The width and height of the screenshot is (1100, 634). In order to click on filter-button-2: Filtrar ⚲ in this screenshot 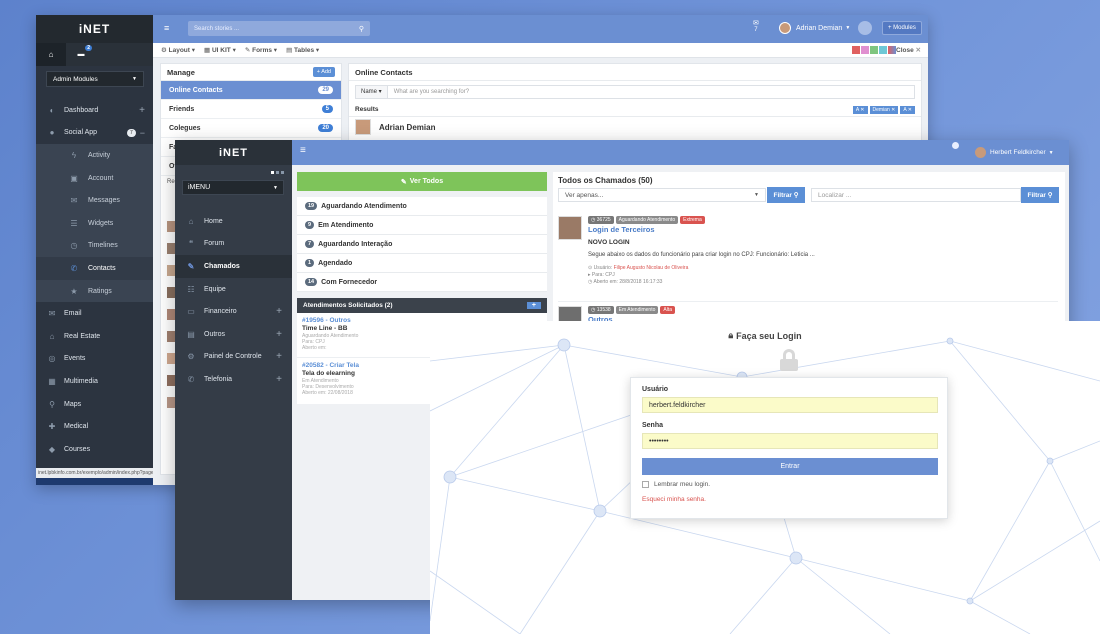, I will do `click(1040, 195)`.